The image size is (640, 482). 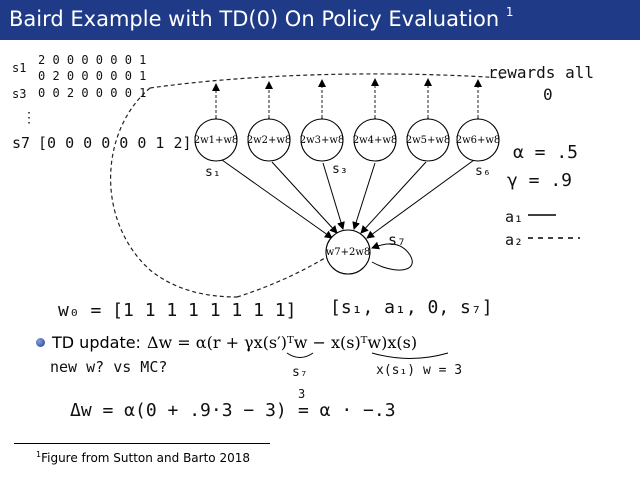 What do you see at coordinates (300, 355) in the screenshot?
I see `under-brace-left` at bounding box center [300, 355].